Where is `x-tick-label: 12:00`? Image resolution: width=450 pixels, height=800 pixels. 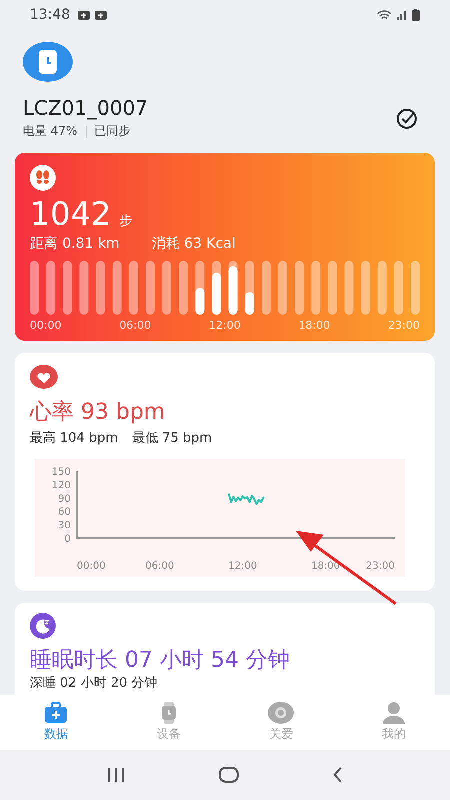 x-tick-label: 12:00 is located at coordinates (243, 566).